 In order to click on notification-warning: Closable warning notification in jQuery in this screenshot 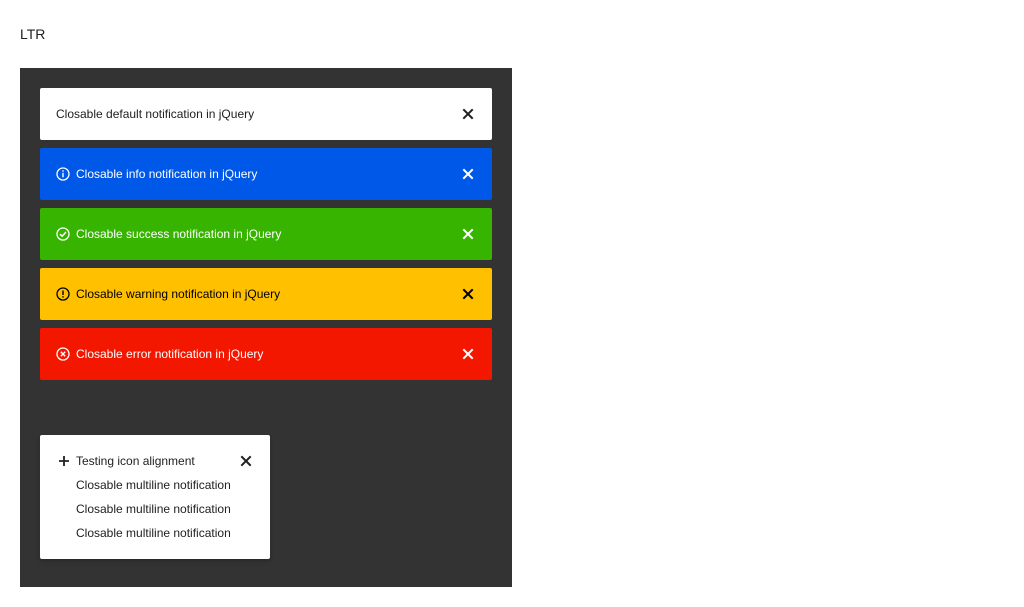, I will do `click(266, 294)`.